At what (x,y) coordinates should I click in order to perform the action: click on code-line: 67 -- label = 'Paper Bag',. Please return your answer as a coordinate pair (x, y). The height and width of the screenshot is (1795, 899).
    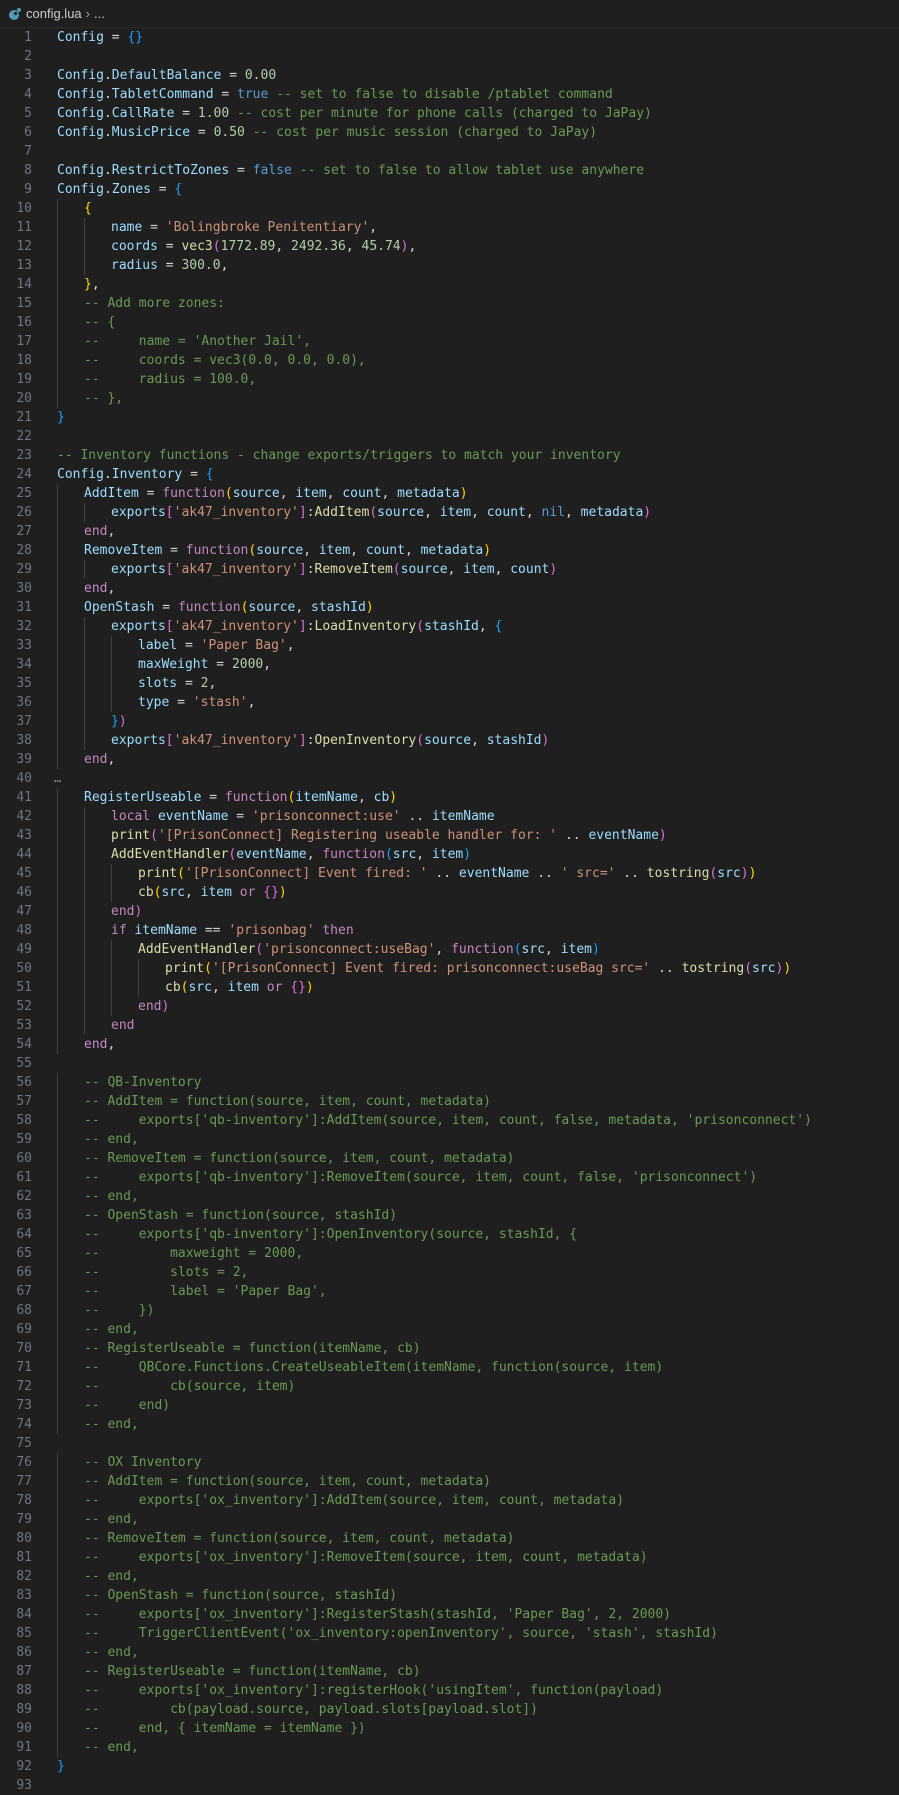
    Looking at the image, I should click on (449, 1291).